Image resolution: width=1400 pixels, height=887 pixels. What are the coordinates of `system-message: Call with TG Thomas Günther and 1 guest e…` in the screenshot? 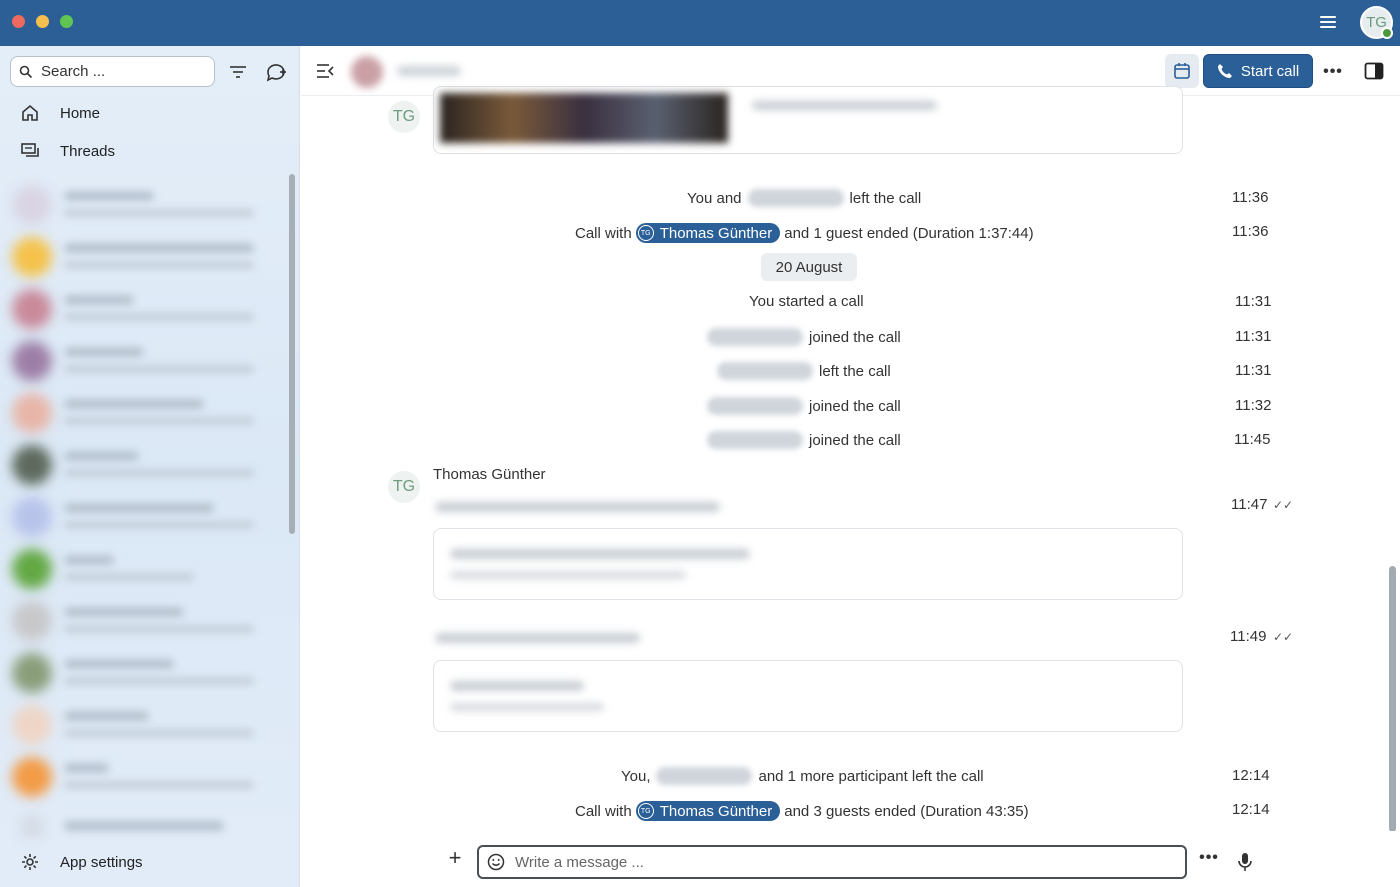 It's located at (804, 233).